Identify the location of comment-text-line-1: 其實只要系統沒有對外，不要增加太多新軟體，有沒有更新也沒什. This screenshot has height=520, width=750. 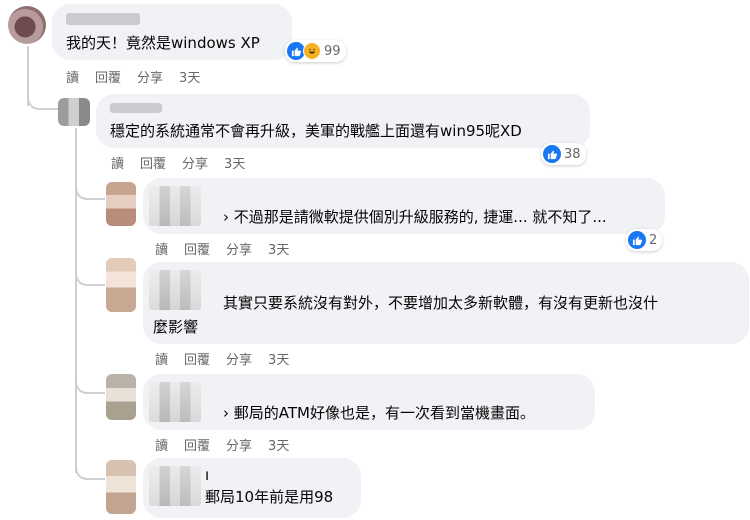
(441, 303).